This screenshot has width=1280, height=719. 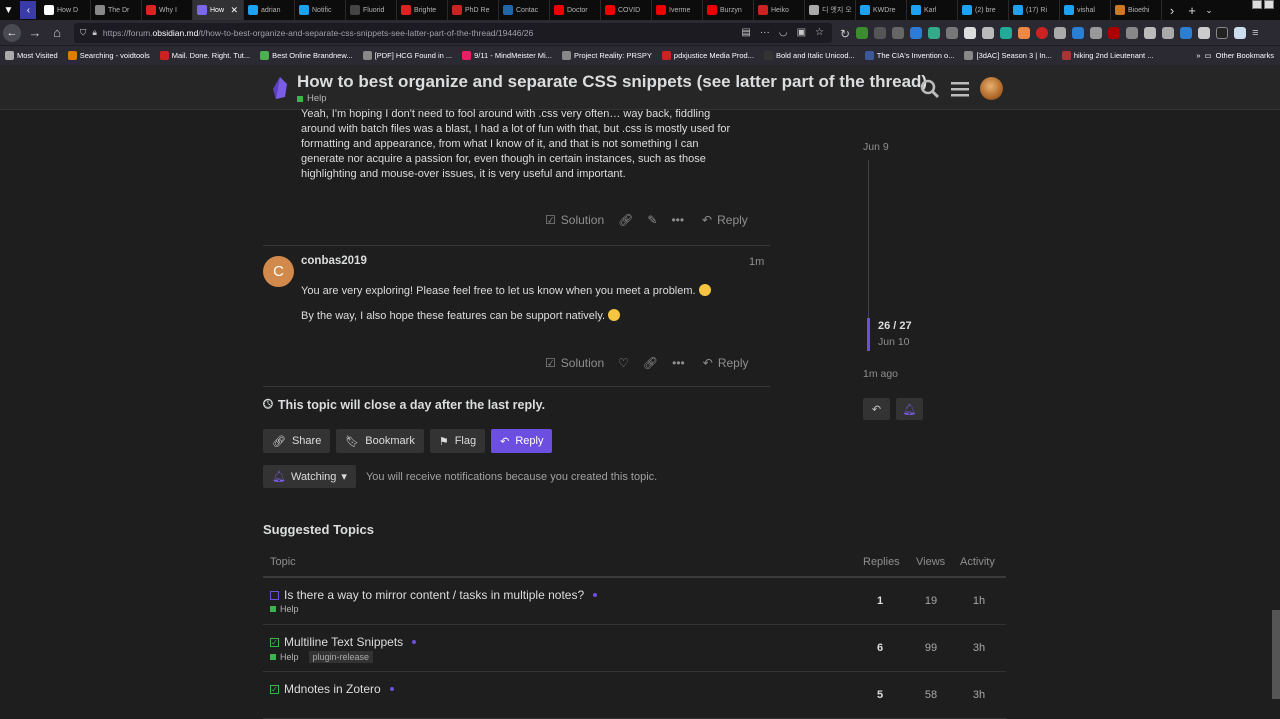 What do you see at coordinates (31, 55) in the screenshot?
I see `bookmark-item: Most Visited` at bounding box center [31, 55].